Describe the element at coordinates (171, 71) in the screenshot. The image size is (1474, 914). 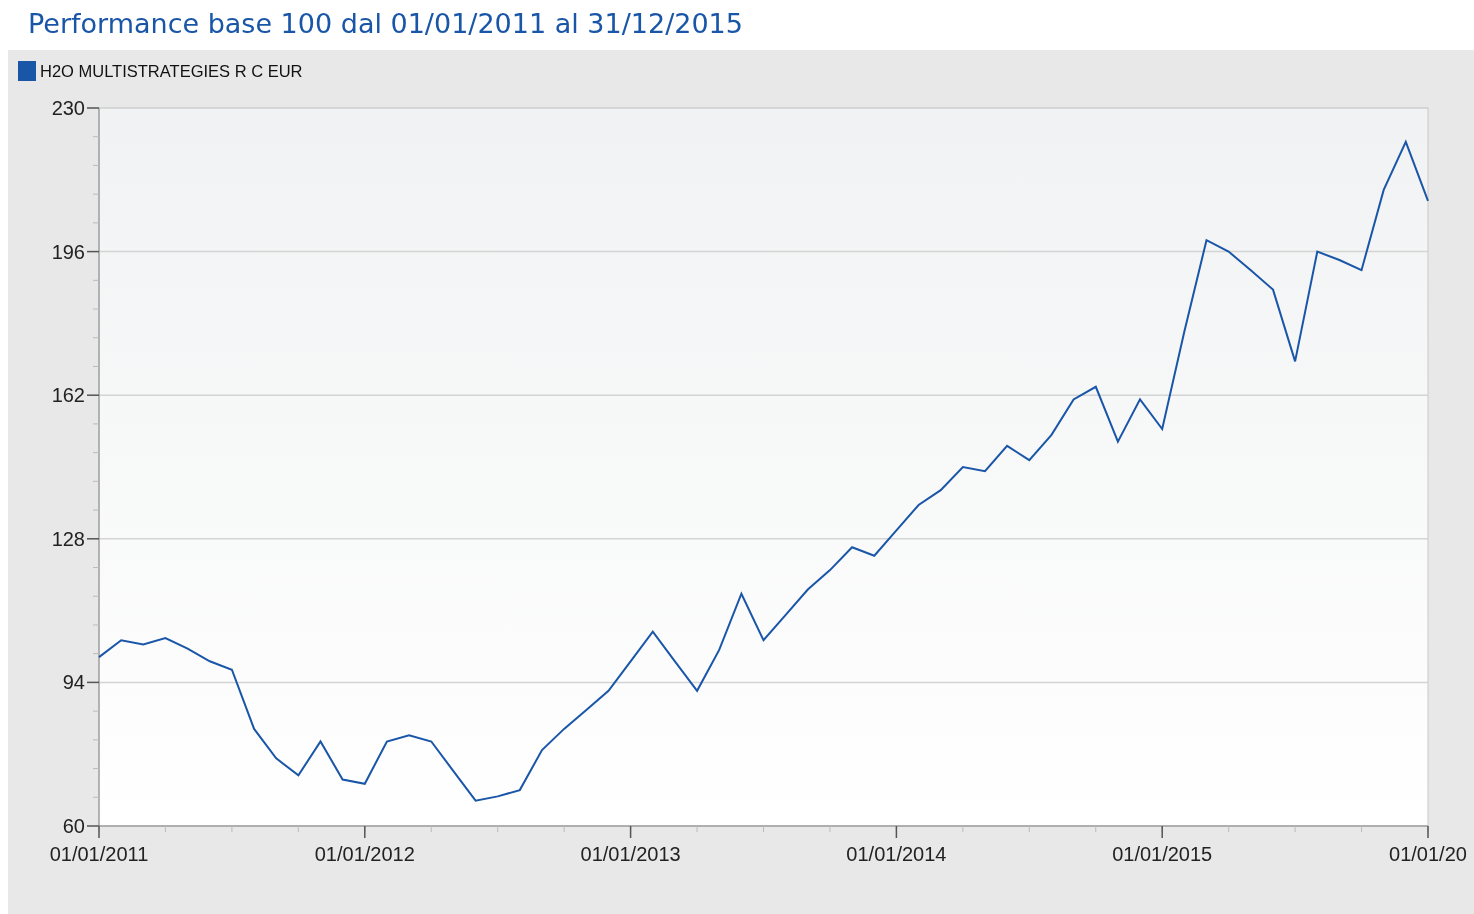
I see `legend-label: H2O MULTISTRATEGIES R C EUR` at that location.